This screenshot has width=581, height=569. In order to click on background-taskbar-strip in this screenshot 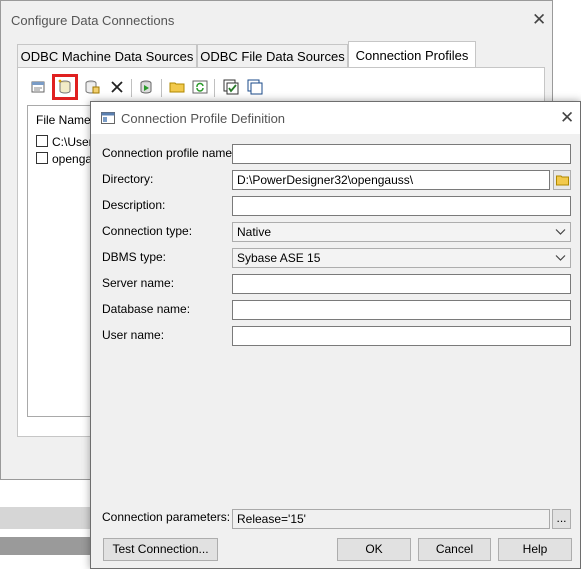, I will do `click(50, 518)`.